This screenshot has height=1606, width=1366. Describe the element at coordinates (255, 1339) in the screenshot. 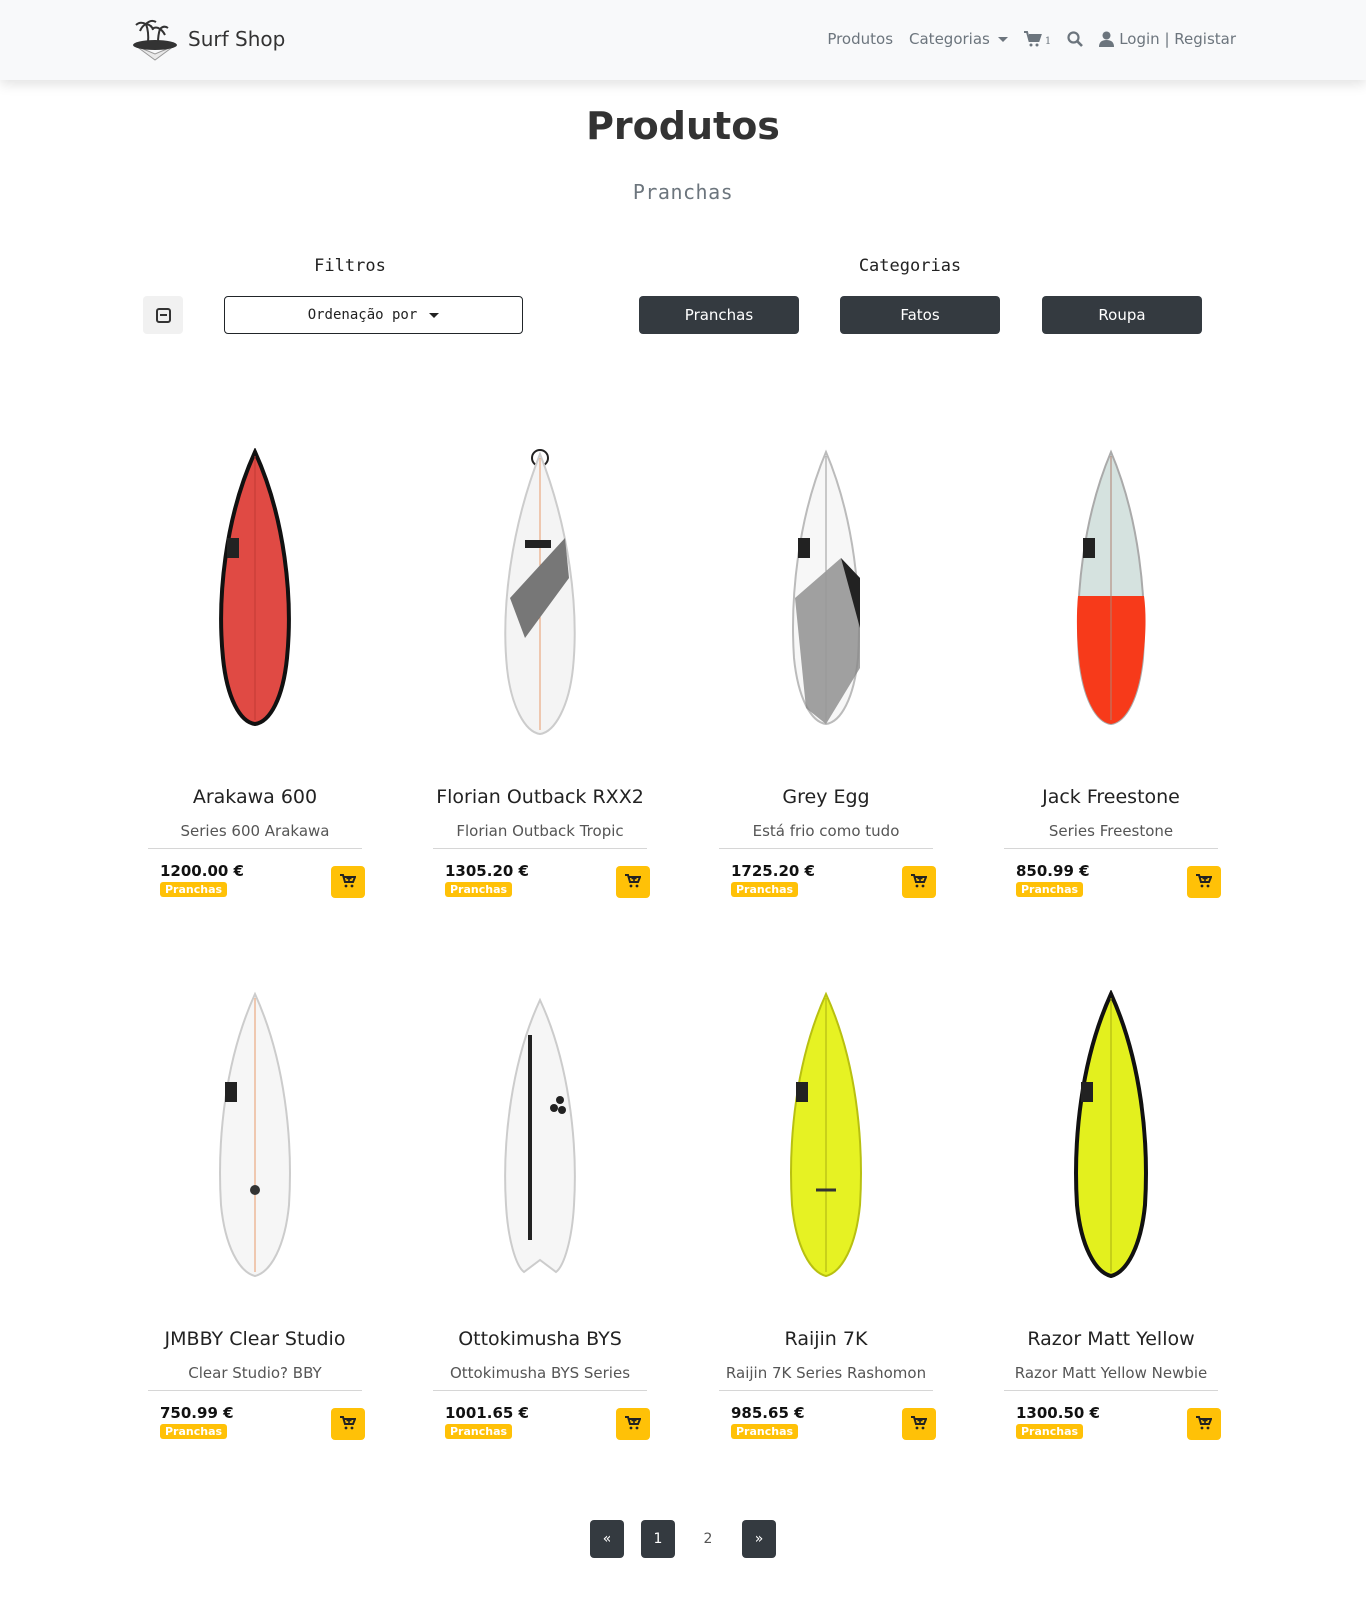

I see `product-name: JMBBY Clear Studio` at that location.